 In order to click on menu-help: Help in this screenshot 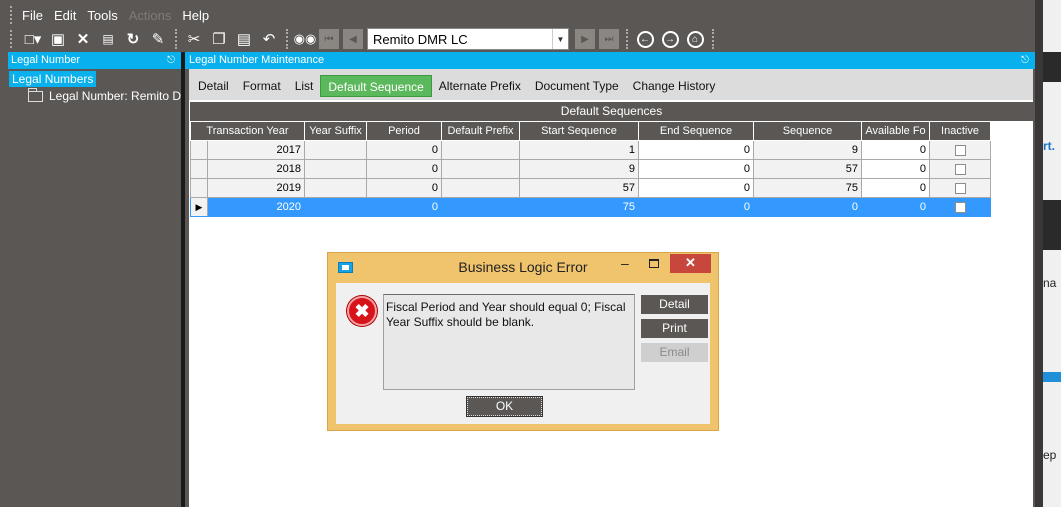, I will do `click(195, 15)`.